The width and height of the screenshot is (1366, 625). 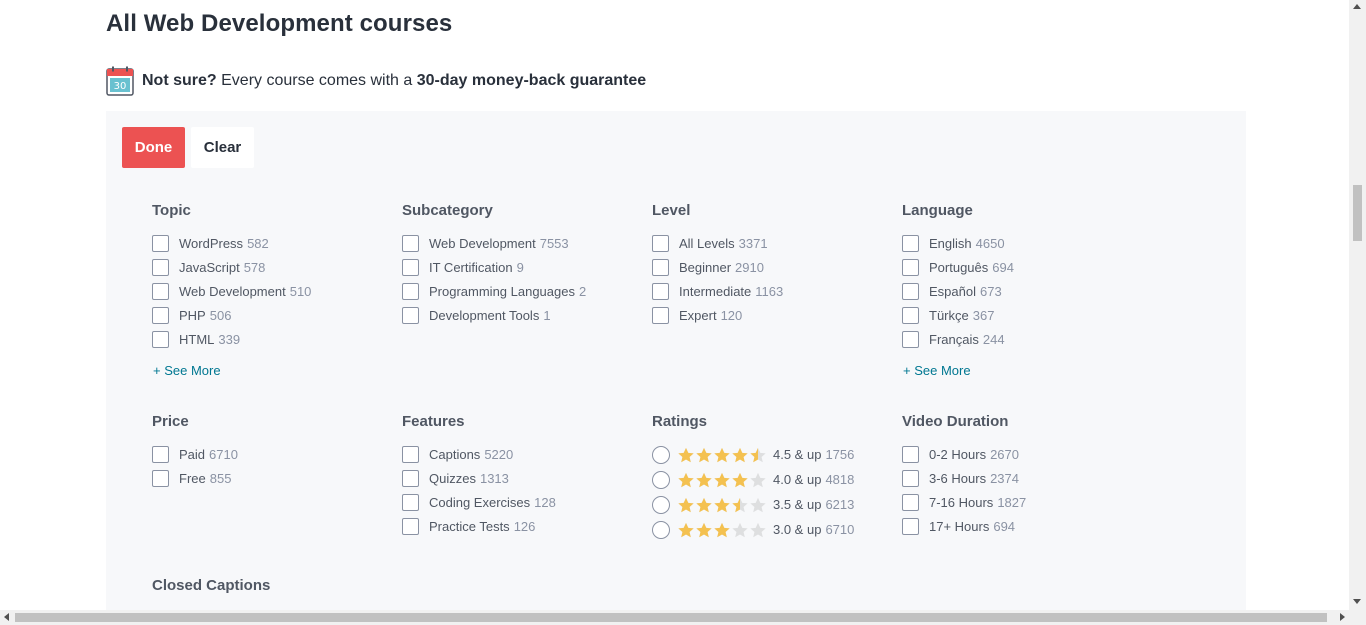 I want to click on filter-option: Programming Languages 2, so click(x=522, y=291).